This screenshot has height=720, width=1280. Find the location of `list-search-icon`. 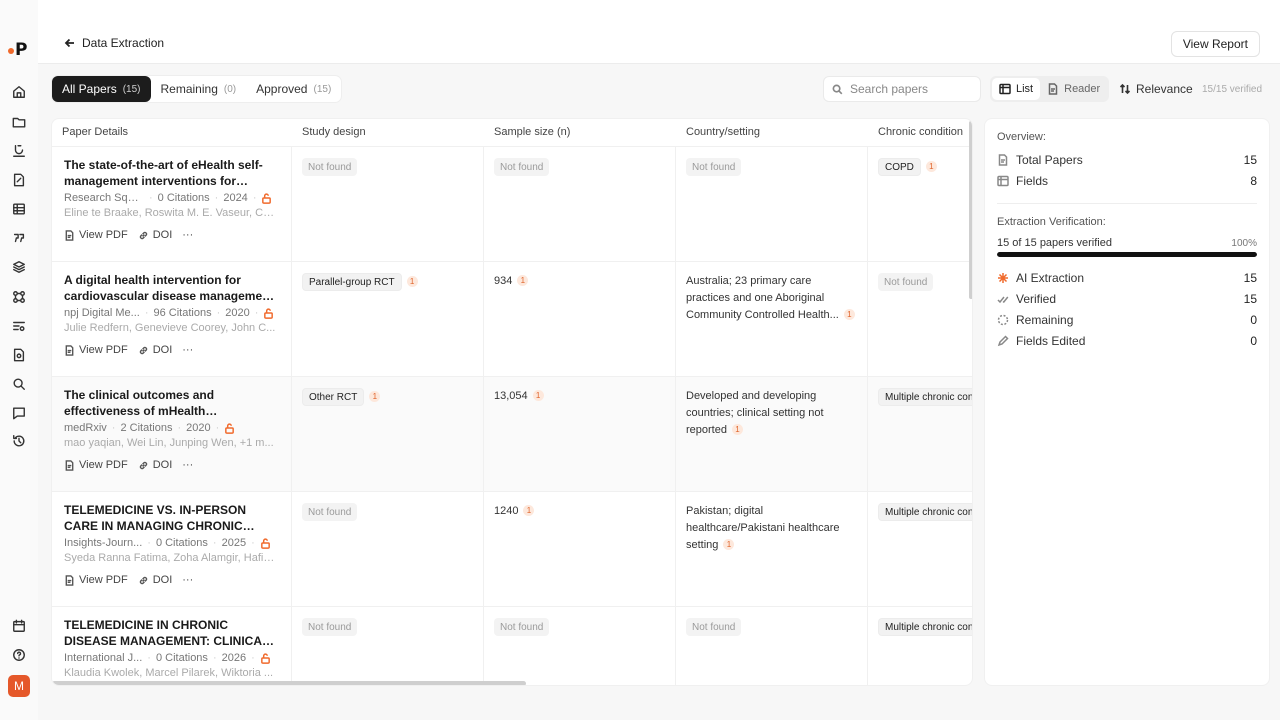

list-search-icon is located at coordinates (19, 326).